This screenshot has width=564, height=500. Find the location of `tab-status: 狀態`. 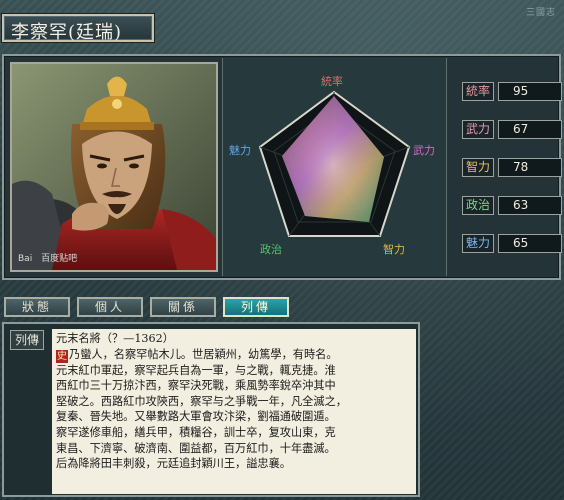

tab-status: 狀態 is located at coordinates (37, 307).